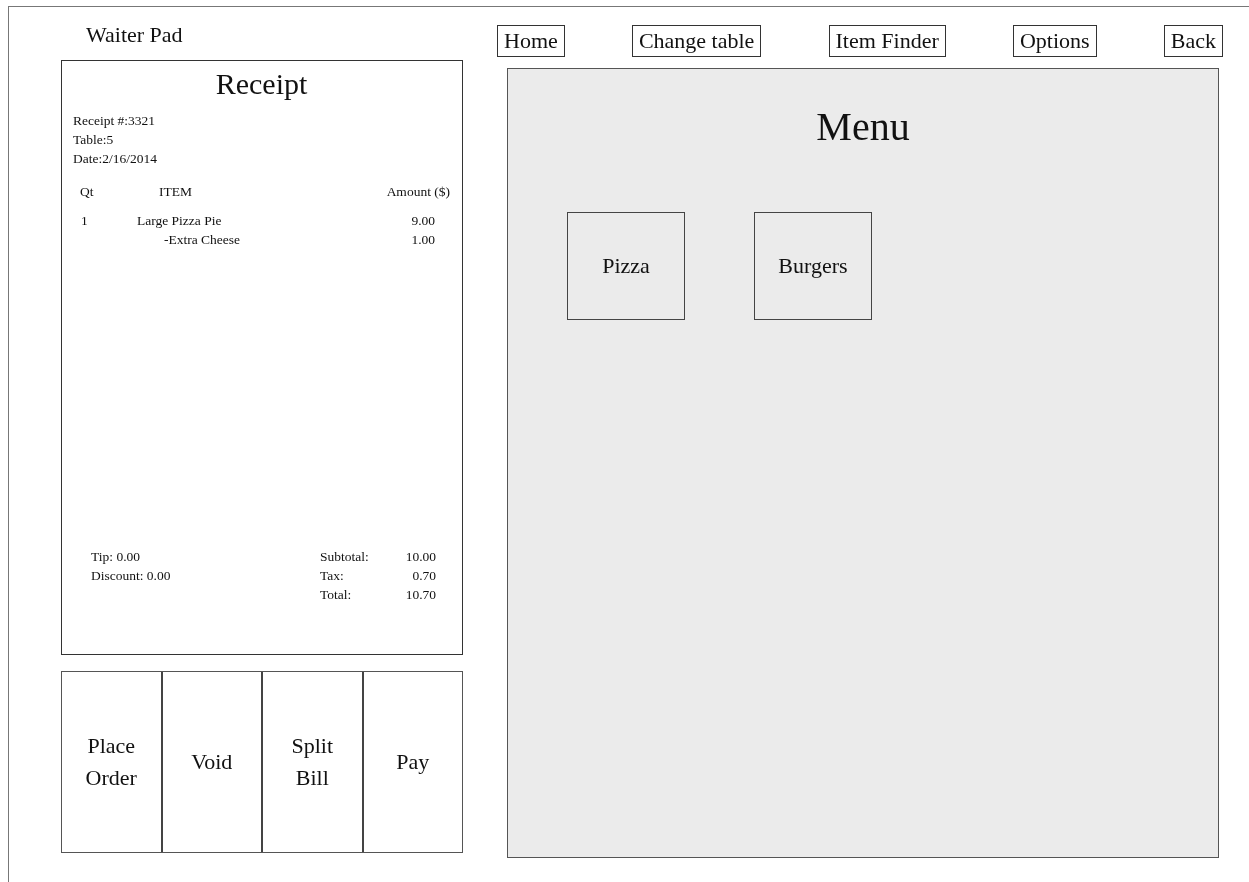  Describe the element at coordinates (626, 266) in the screenshot. I see `category-button: Pizza` at that location.